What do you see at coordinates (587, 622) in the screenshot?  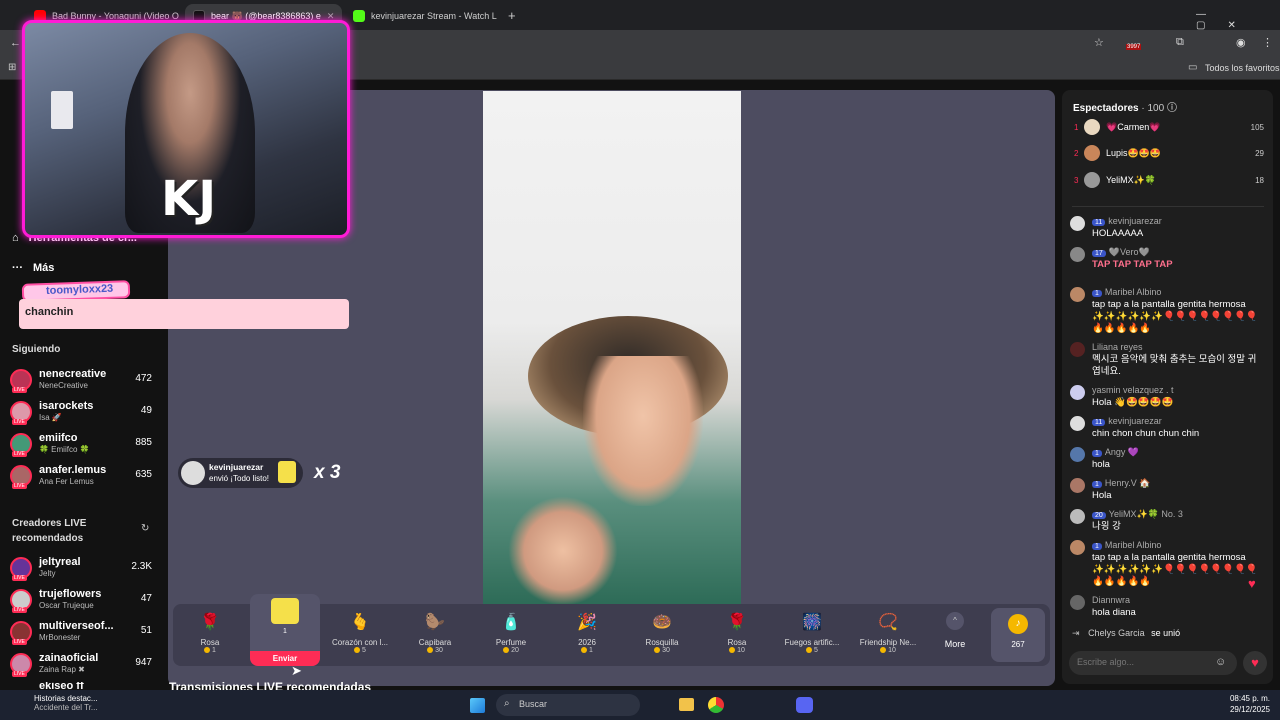 I see `party-2026-icon: 🎉` at bounding box center [587, 622].